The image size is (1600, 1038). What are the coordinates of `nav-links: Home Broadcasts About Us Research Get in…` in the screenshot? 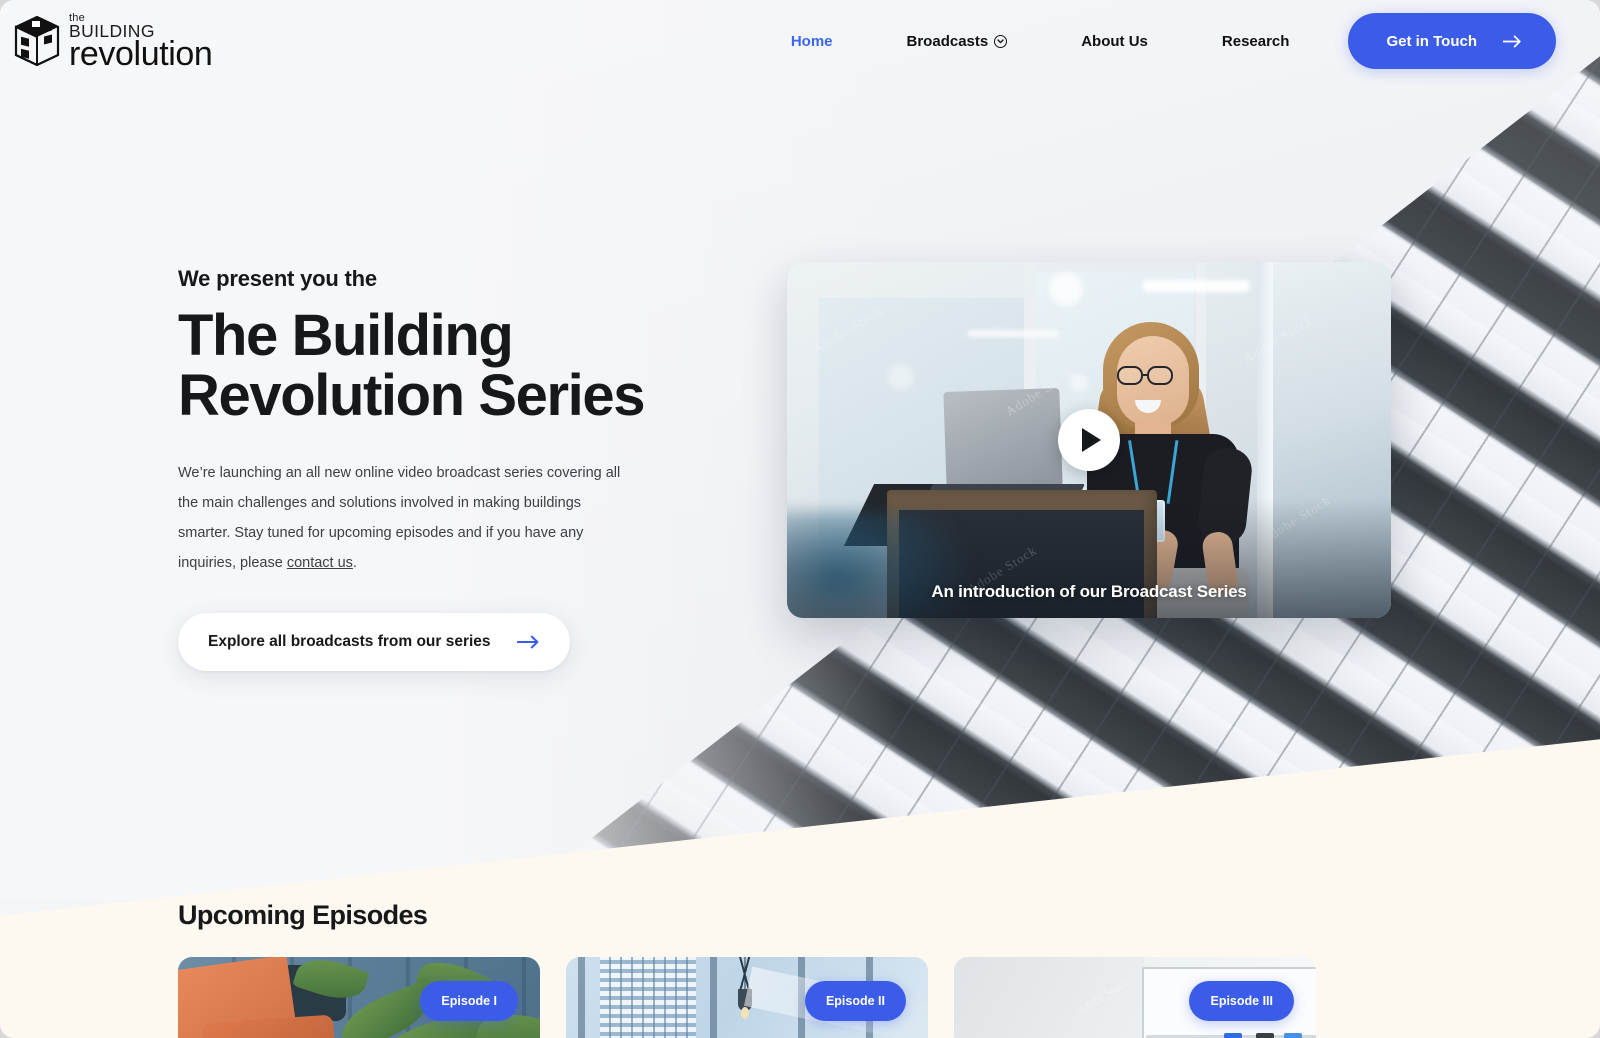 It's located at (1177, 41).